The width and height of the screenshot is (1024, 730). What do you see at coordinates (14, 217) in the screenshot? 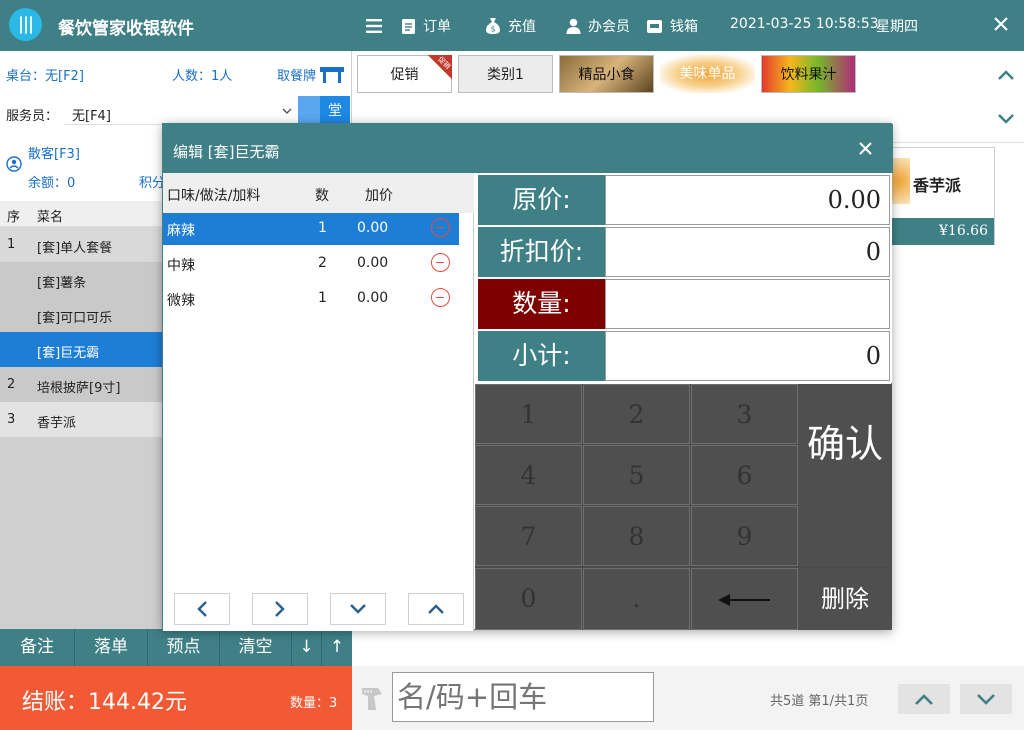
I see `seq-header: 序` at bounding box center [14, 217].